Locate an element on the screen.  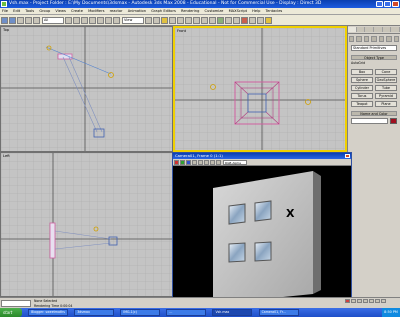
taskbar-item: Vsh.max is located at coordinates (232, 312).